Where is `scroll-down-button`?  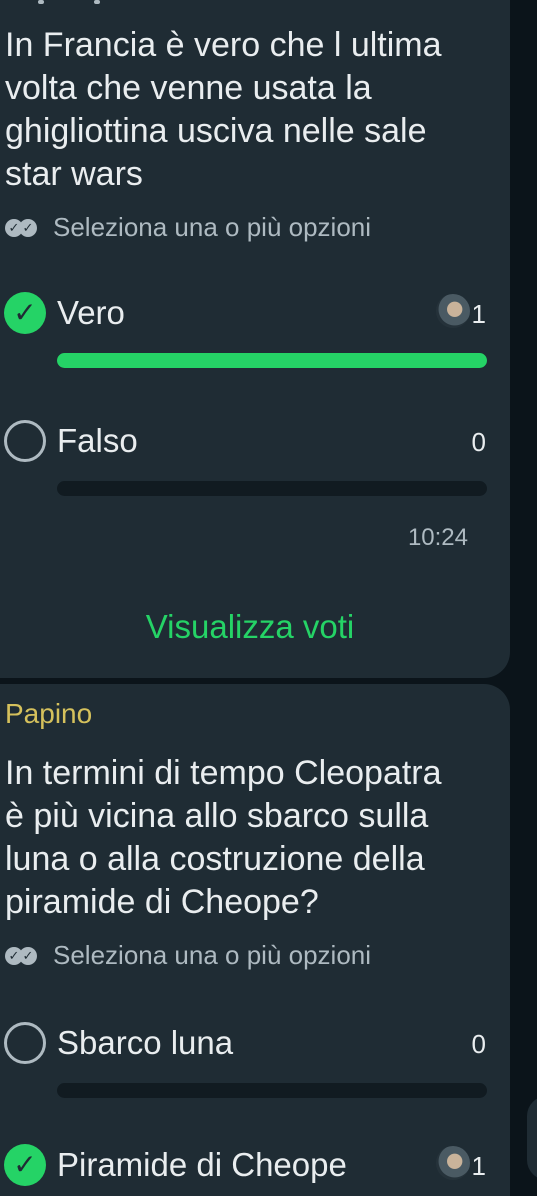 scroll-down-button is located at coordinates (532, 1138).